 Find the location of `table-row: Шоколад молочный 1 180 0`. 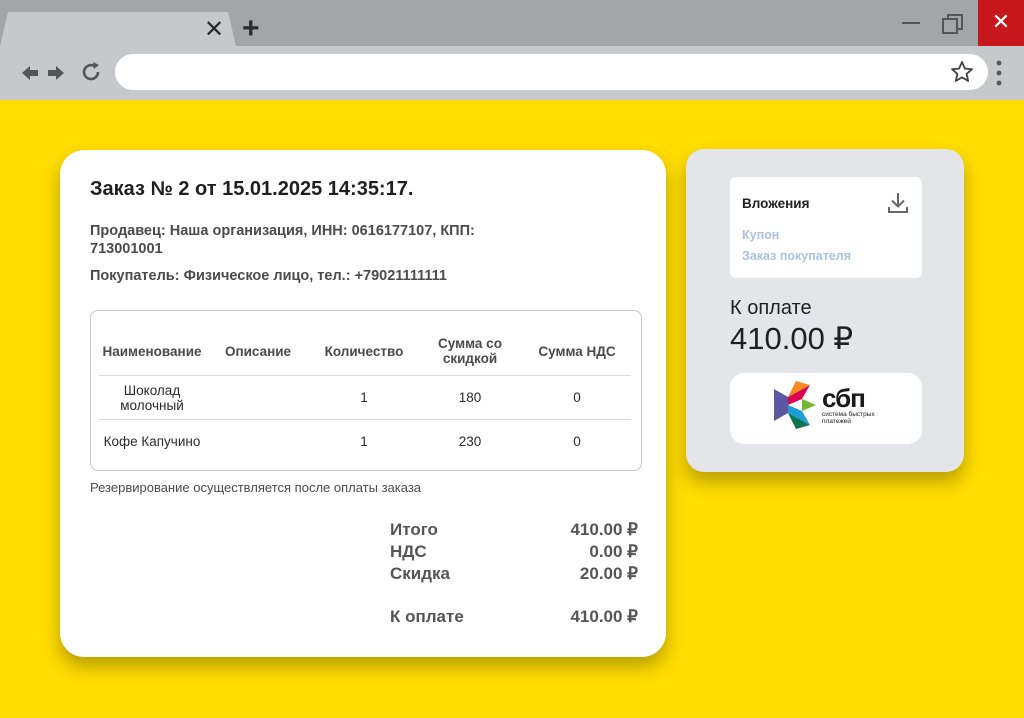

table-row: Шоколад молочный 1 180 0 is located at coordinates (365, 397).